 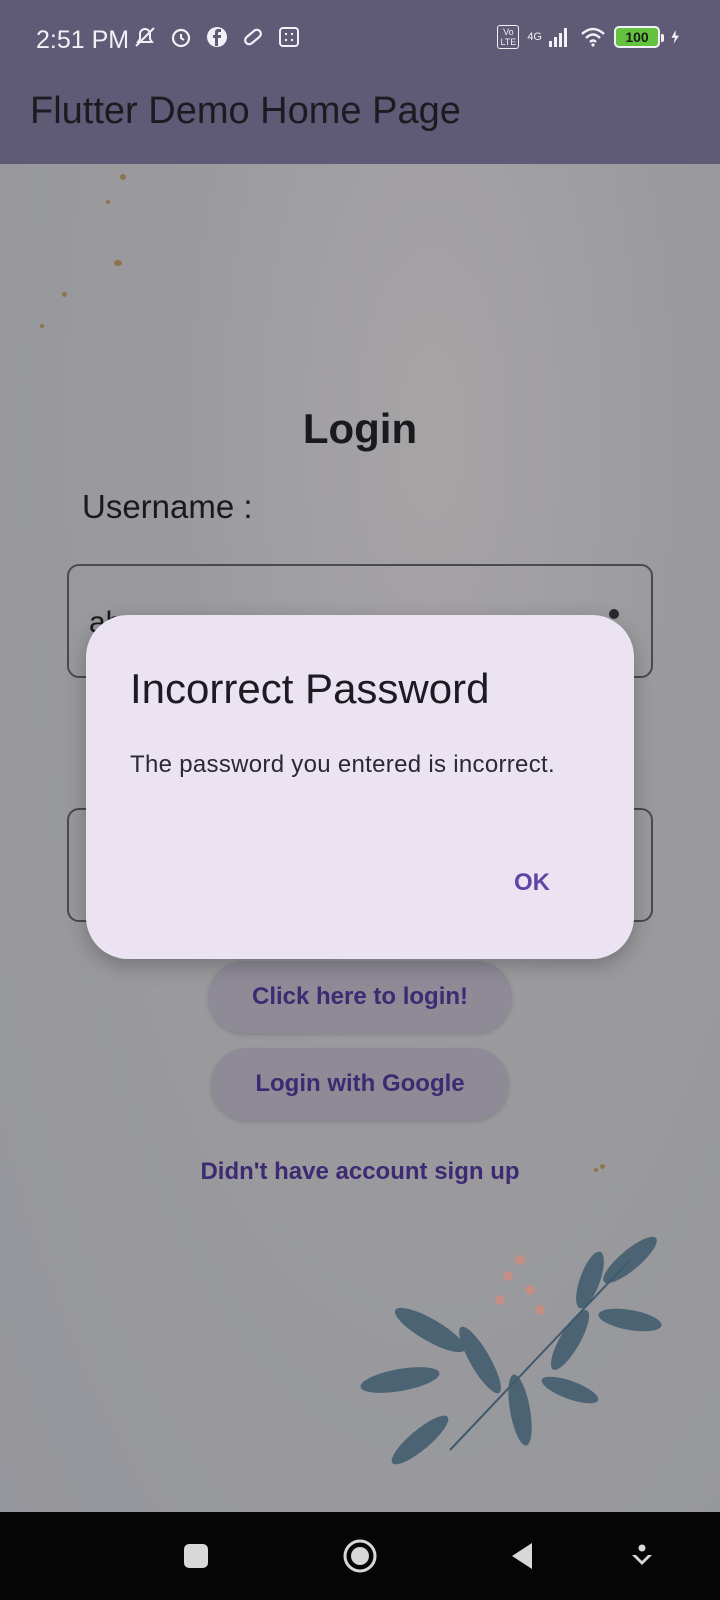 What do you see at coordinates (145, 37) in the screenshot?
I see `mute-icon` at bounding box center [145, 37].